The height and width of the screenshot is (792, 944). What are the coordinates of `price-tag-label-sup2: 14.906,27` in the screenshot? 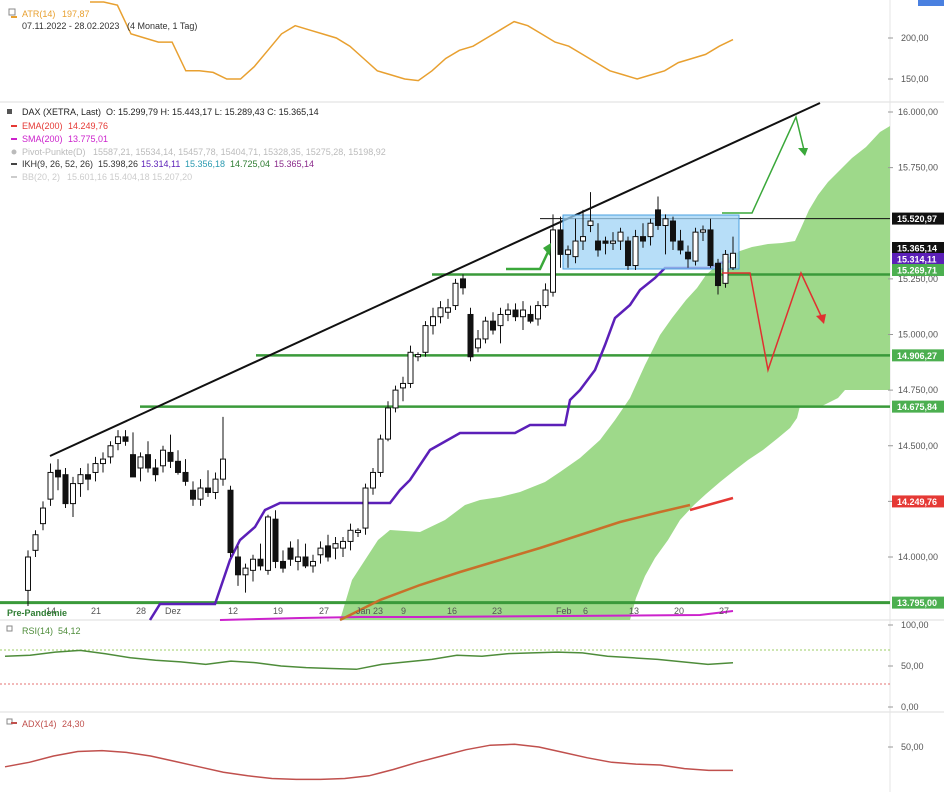 It's located at (917, 356).